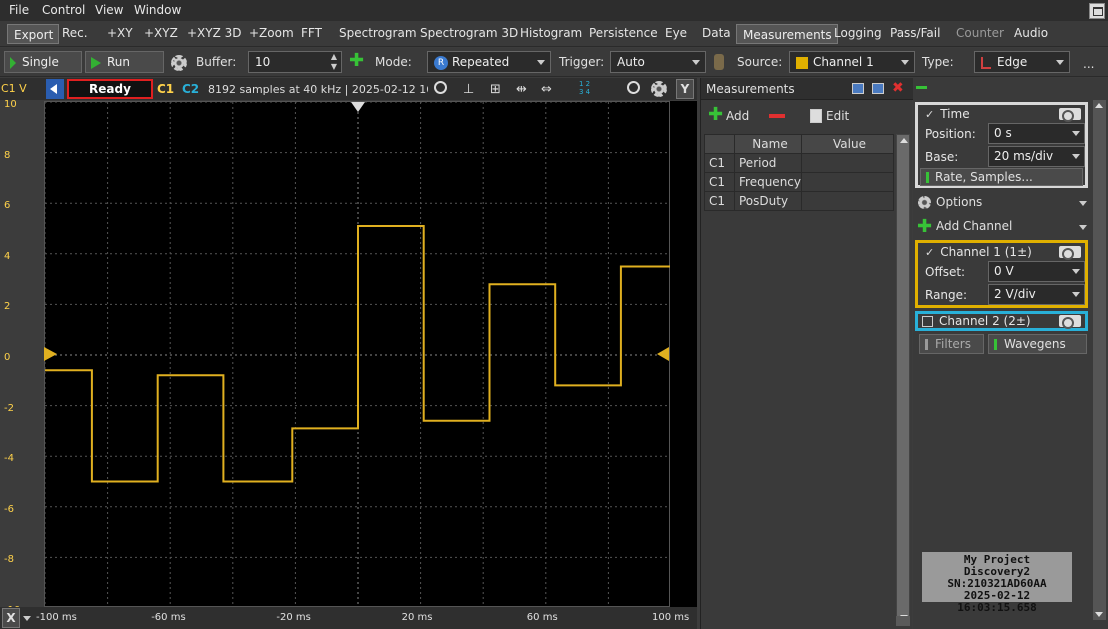 The height and width of the screenshot is (629, 1108). I want to click on edit-measurement-button: Edit, so click(837, 116).